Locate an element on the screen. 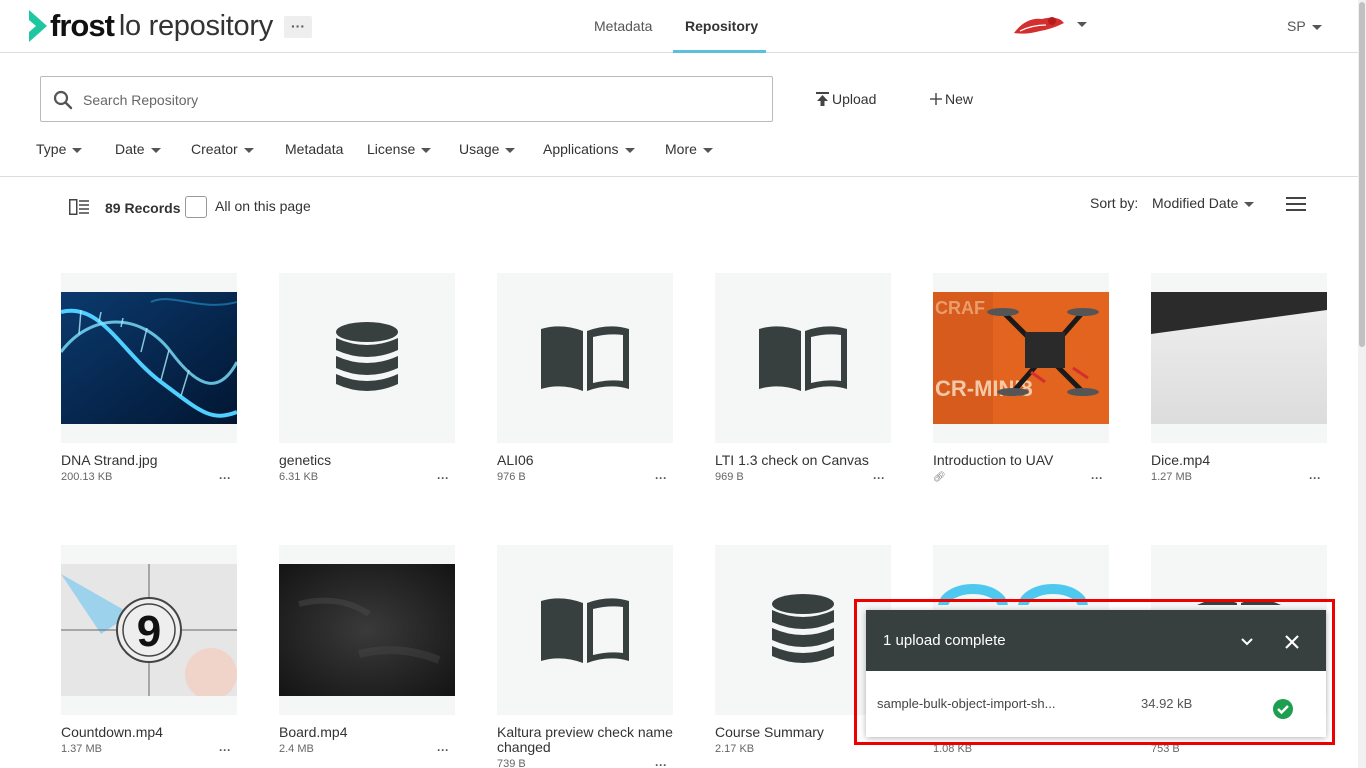 This screenshot has height=768, width=1366. filter-metadata: Metadata is located at coordinates (314, 149).